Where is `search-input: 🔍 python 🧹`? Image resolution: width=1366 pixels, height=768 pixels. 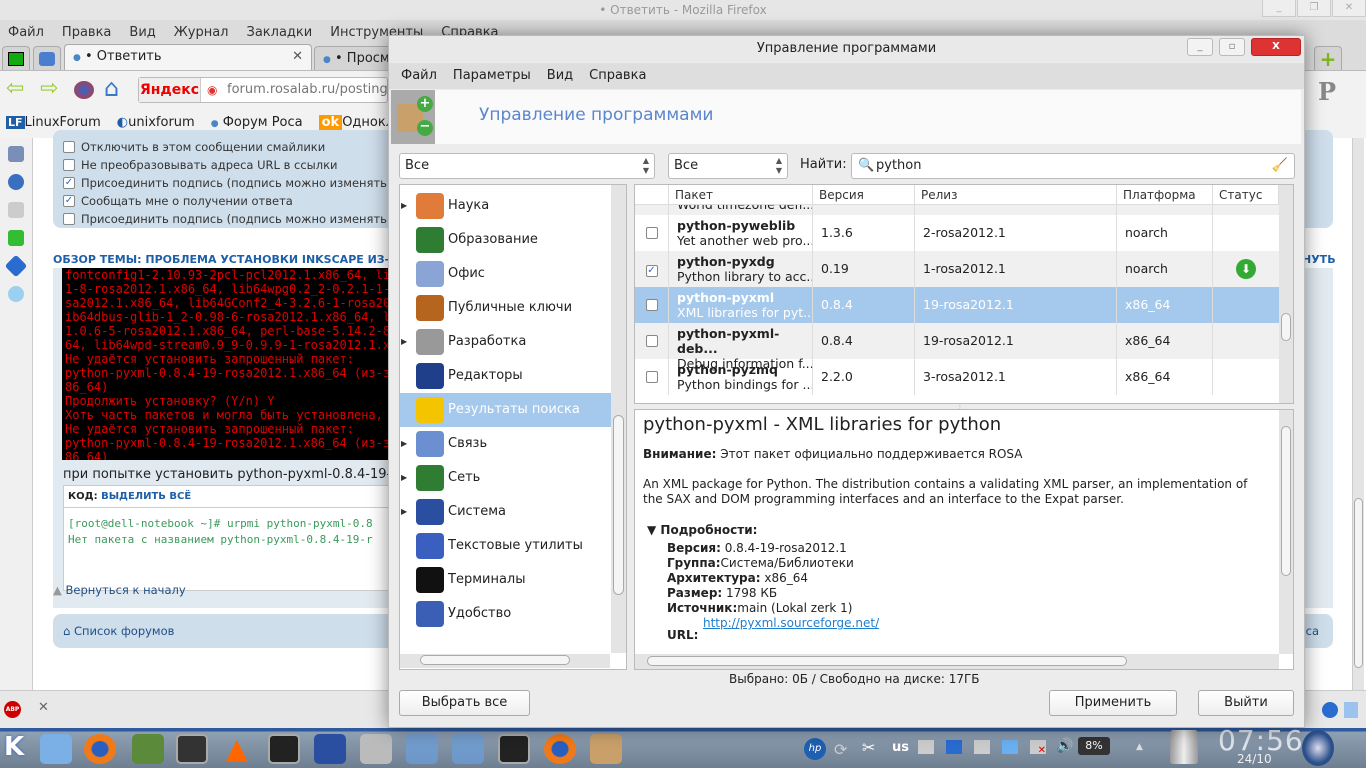 search-input: 🔍 python 🧹 is located at coordinates (1073, 166).